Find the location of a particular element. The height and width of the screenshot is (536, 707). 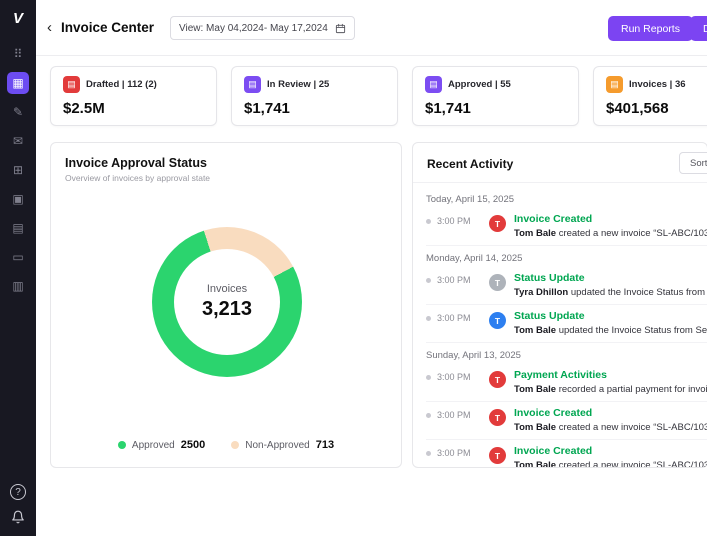

stat-label: In Review | 25 is located at coordinates (298, 84).